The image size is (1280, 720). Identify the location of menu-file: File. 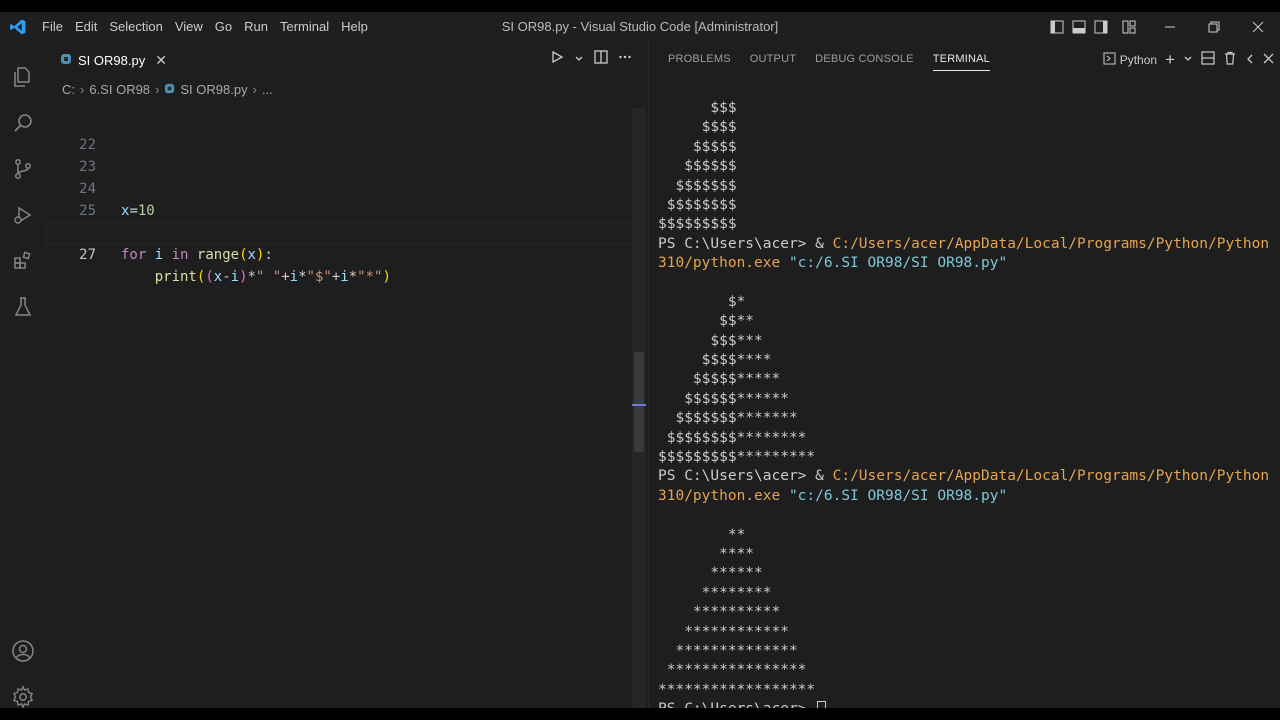
(52, 27).